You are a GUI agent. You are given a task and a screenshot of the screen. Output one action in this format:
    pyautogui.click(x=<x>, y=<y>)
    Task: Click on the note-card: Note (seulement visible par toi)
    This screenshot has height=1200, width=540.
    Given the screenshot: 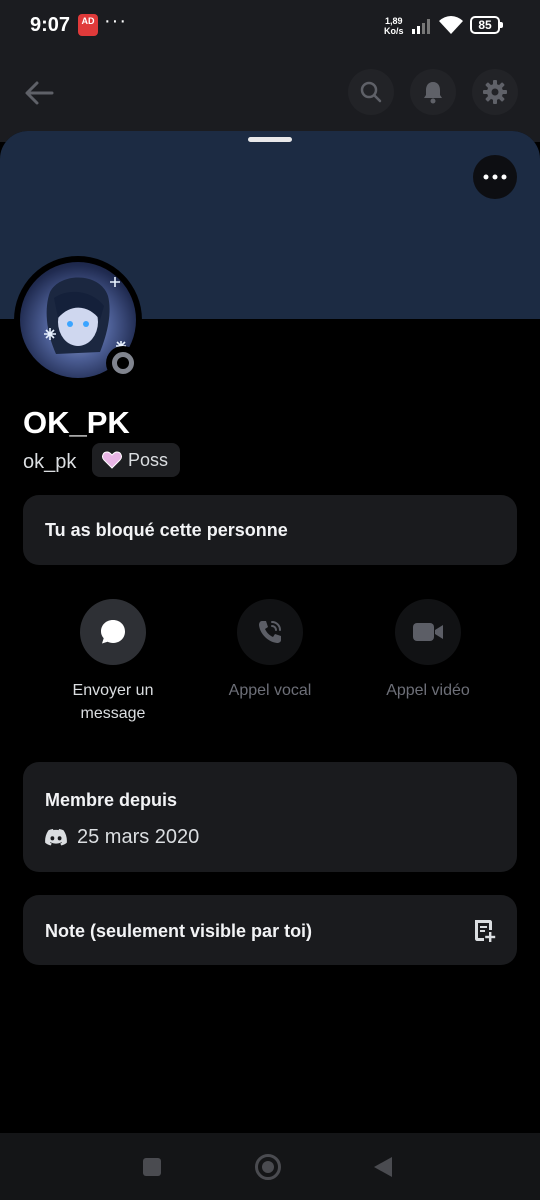 What is the action you would take?
    pyautogui.click(x=270, y=930)
    